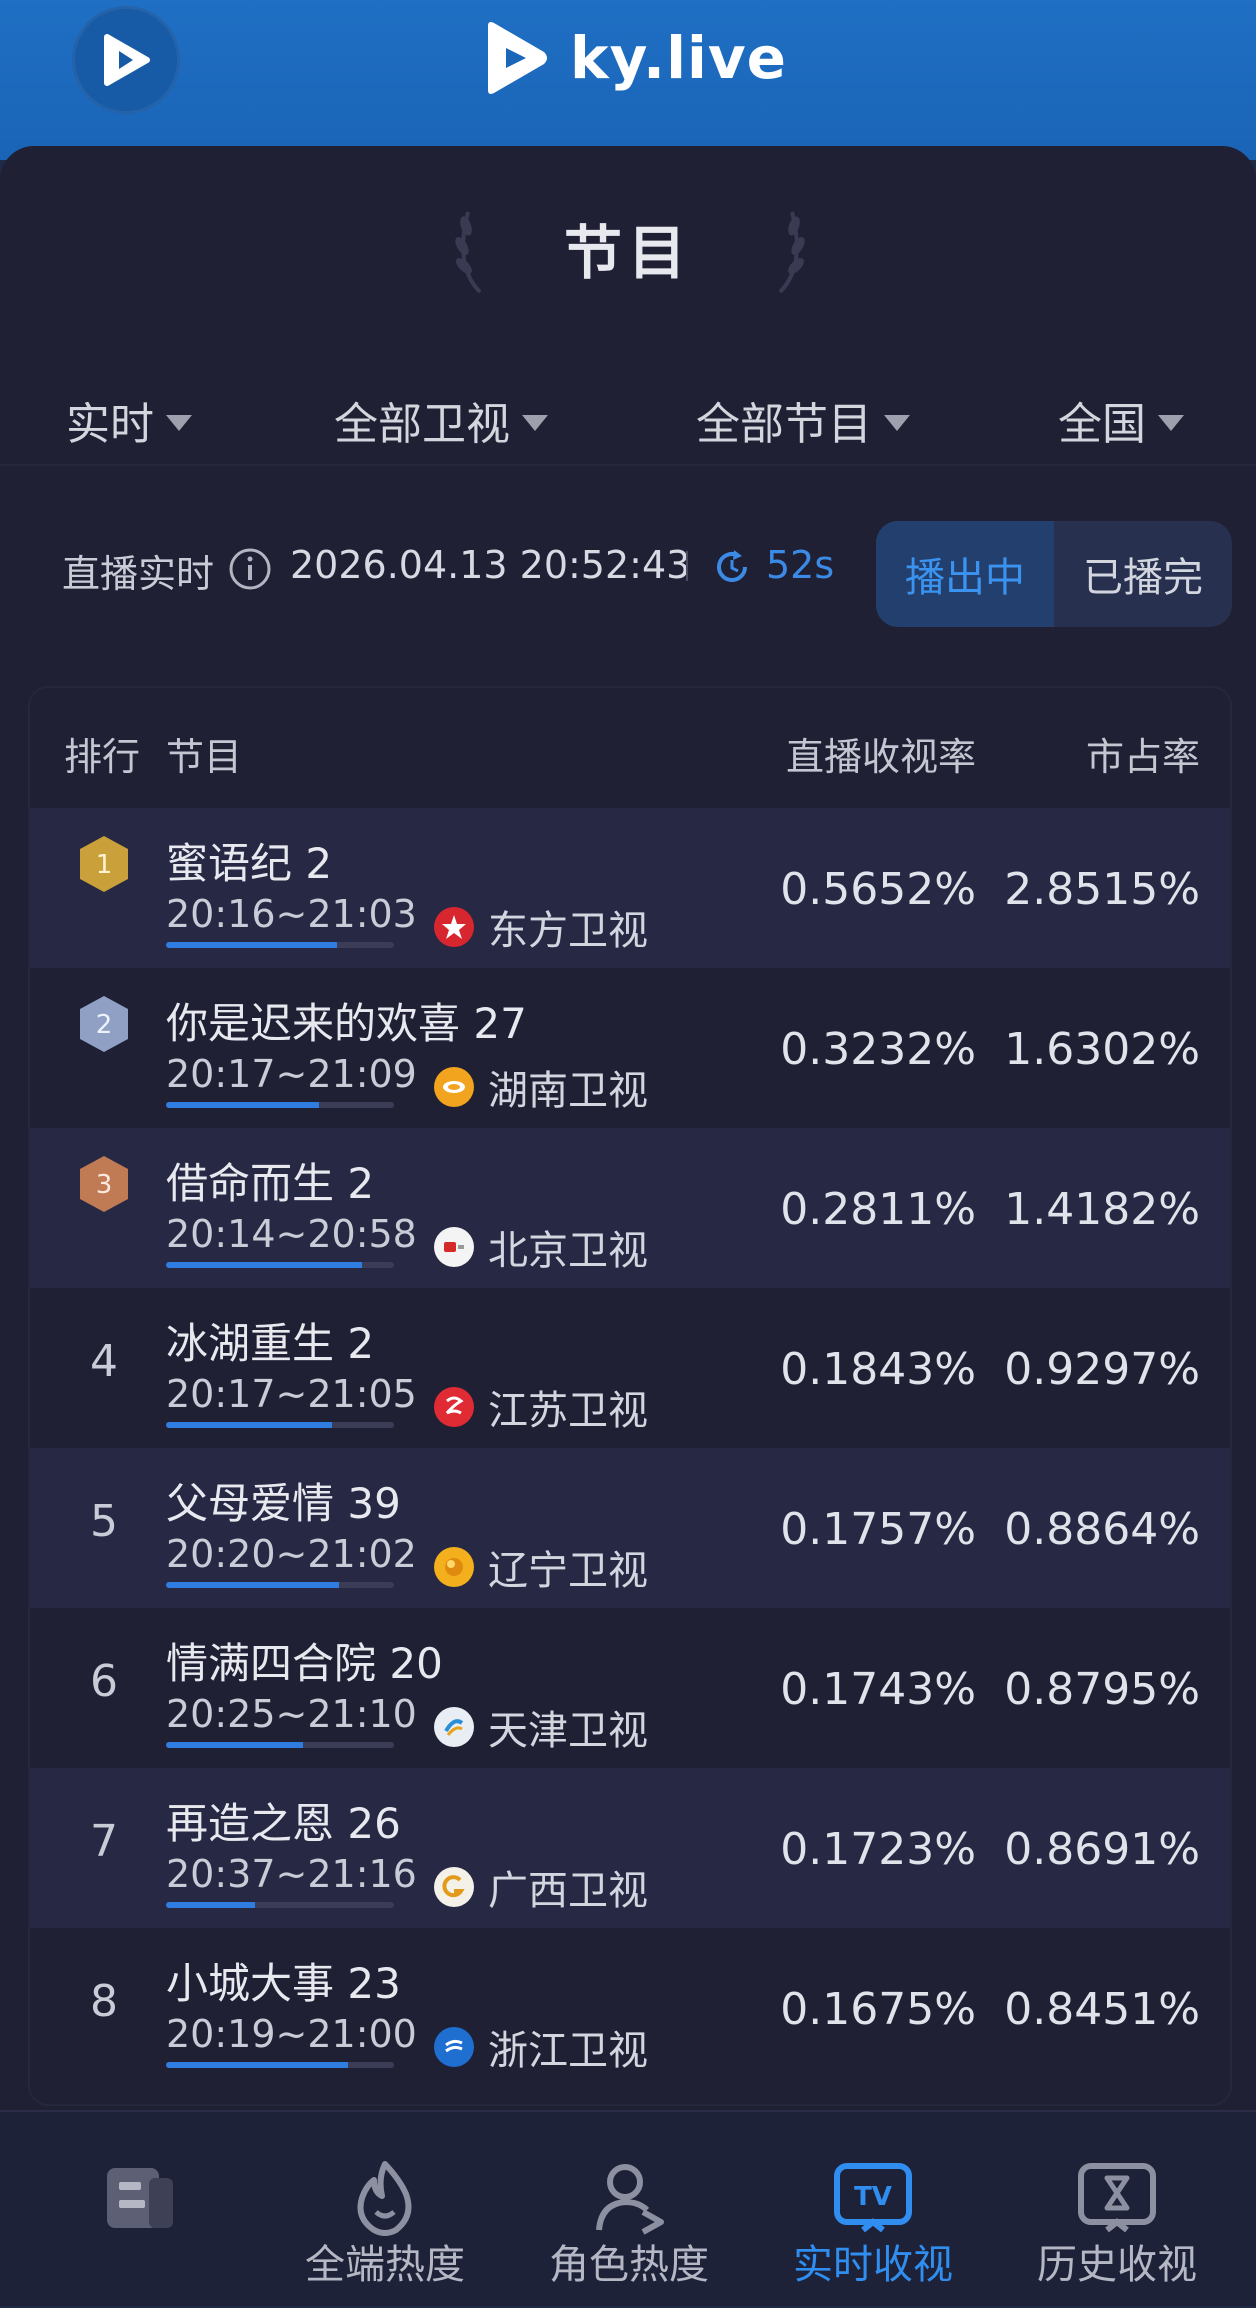 The width and height of the screenshot is (1256, 2308). I want to click on rank-cell: 6, so click(104, 1669).